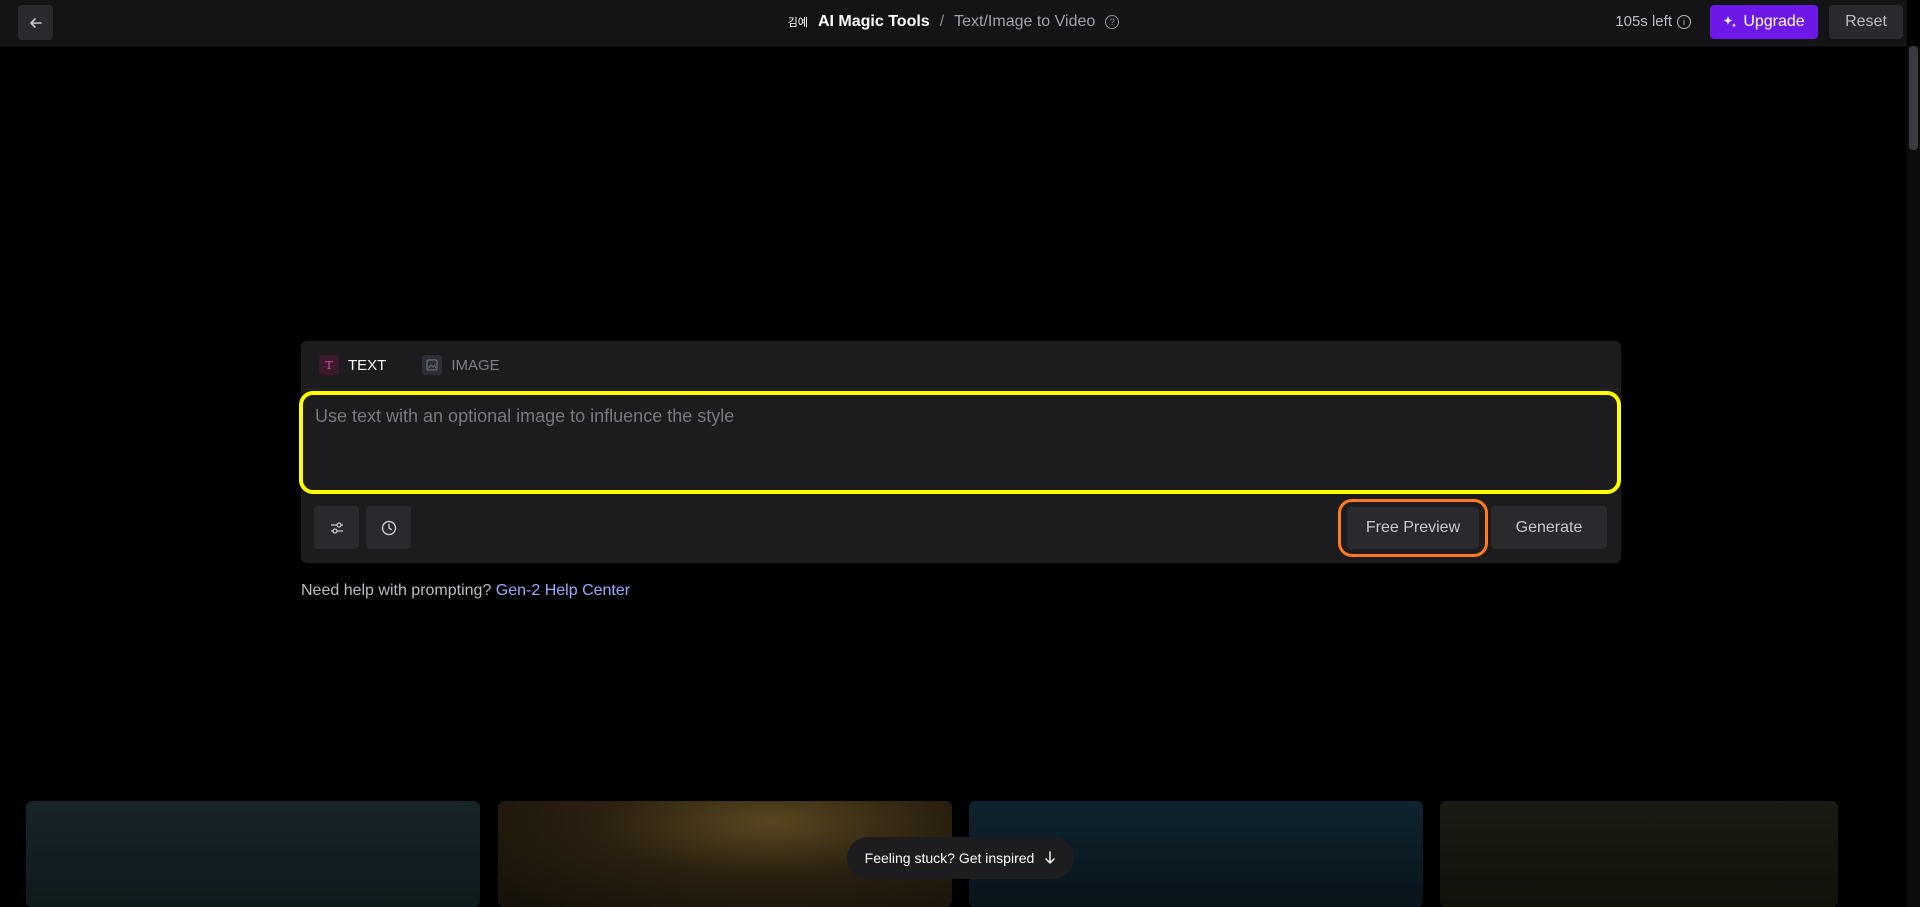 The width and height of the screenshot is (1920, 907). Describe the element at coordinates (400, 365) in the screenshot. I see `mode-tabs: T TEXT IMAGE` at that location.